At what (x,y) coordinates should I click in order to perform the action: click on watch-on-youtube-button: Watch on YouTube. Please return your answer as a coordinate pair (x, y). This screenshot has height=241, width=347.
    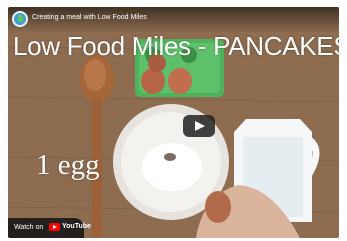
    Looking at the image, I should click on (49, 228).